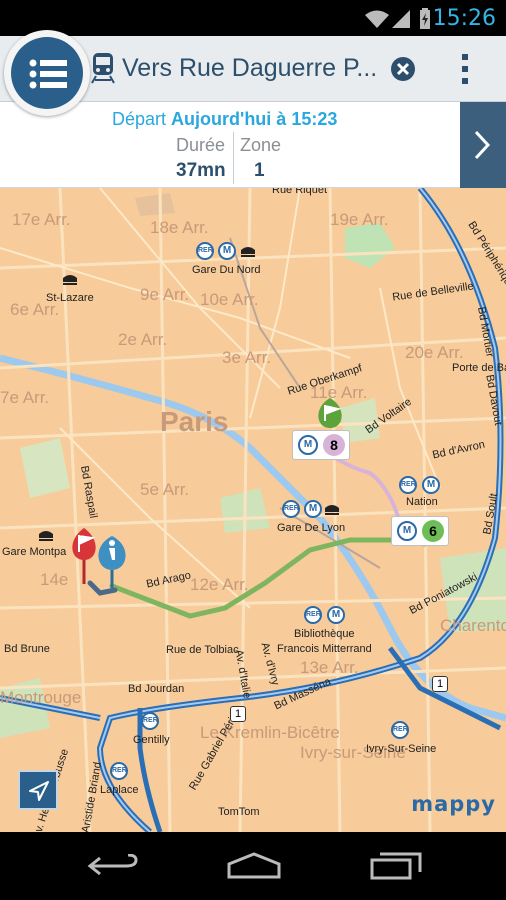 This screenshot has height=900, width=506. What do you see at coordinates (233, 158) in the screenshot?
I see `divider` at bounding box center [233, 158].